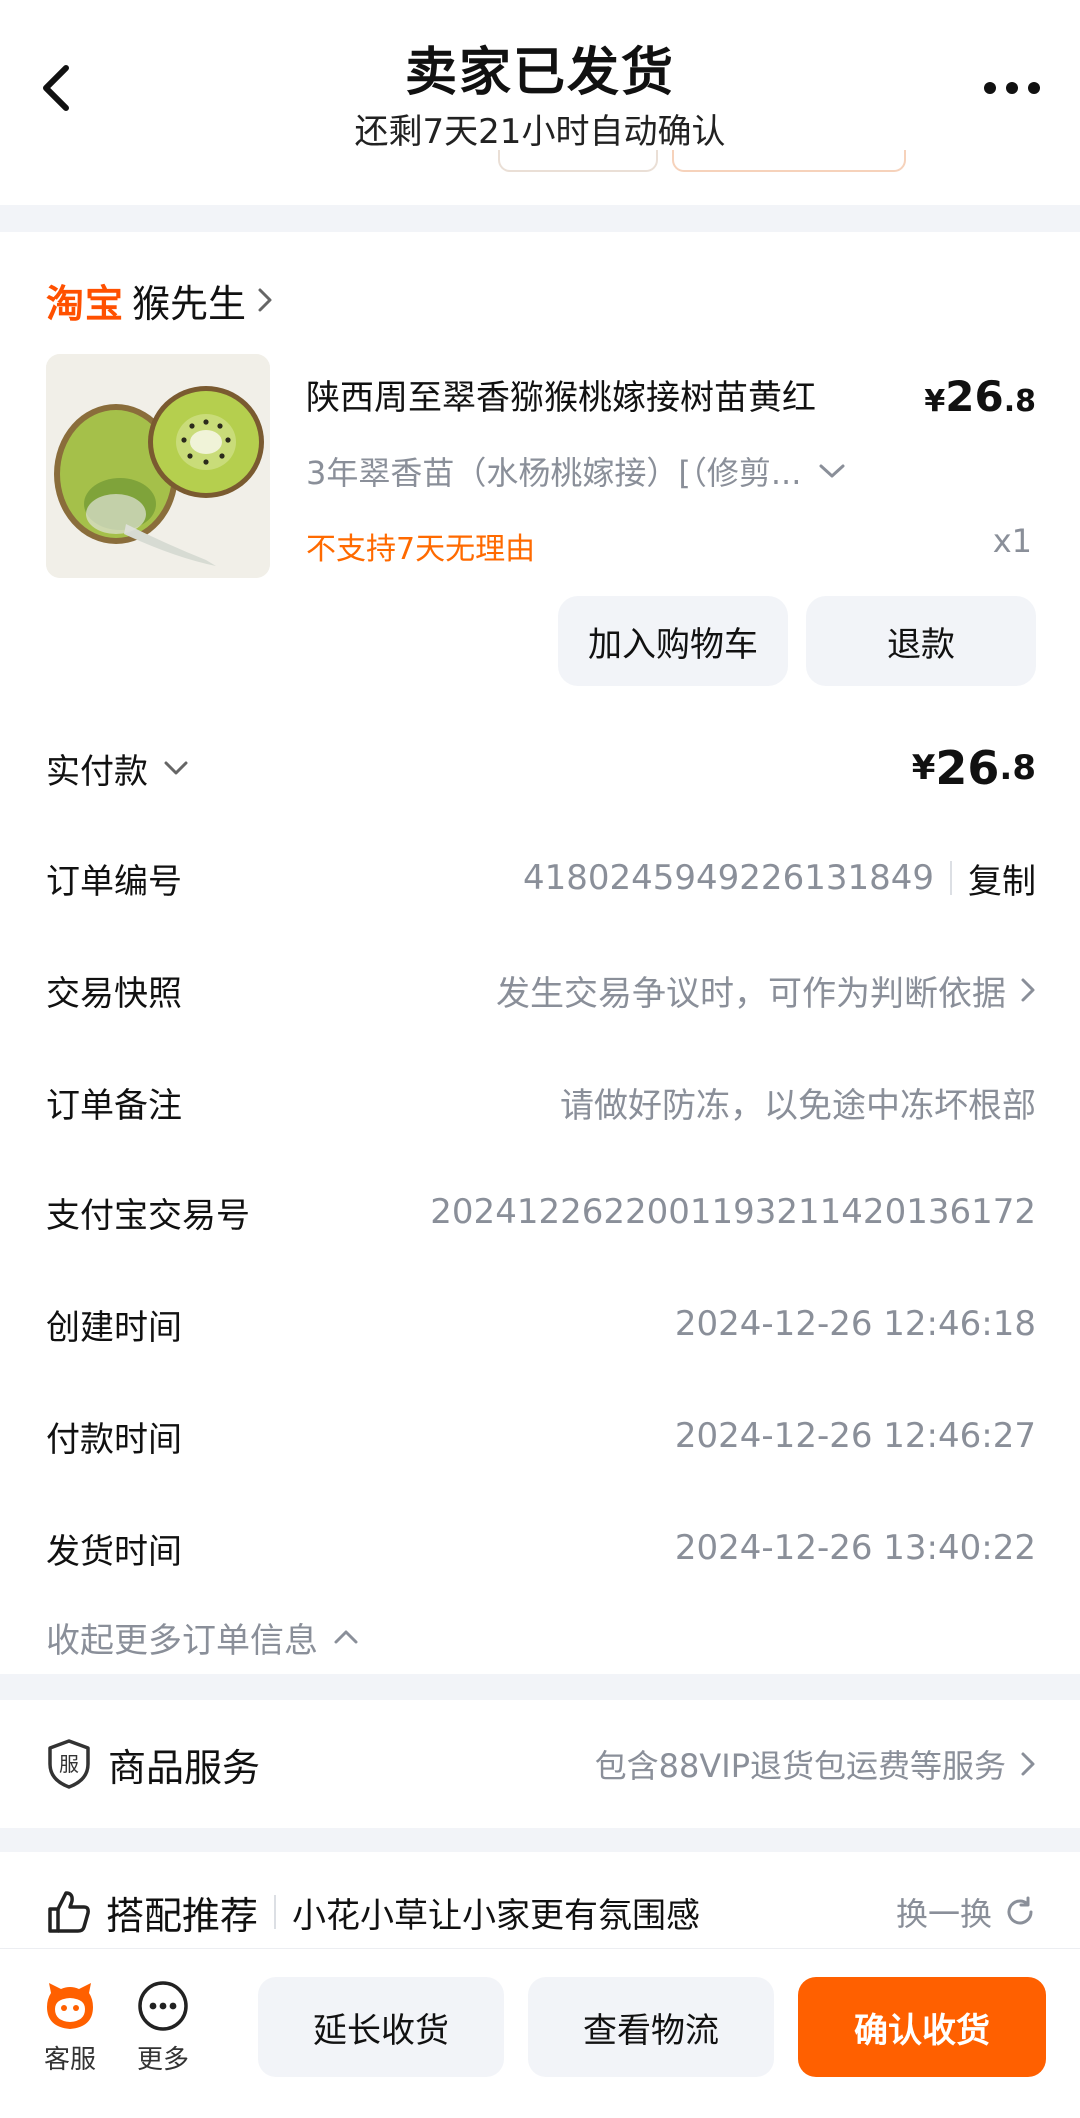  I want to click on remark-row: 订单备注 请做好防冻，以免途中冻坏根部, so click(541, 1102).